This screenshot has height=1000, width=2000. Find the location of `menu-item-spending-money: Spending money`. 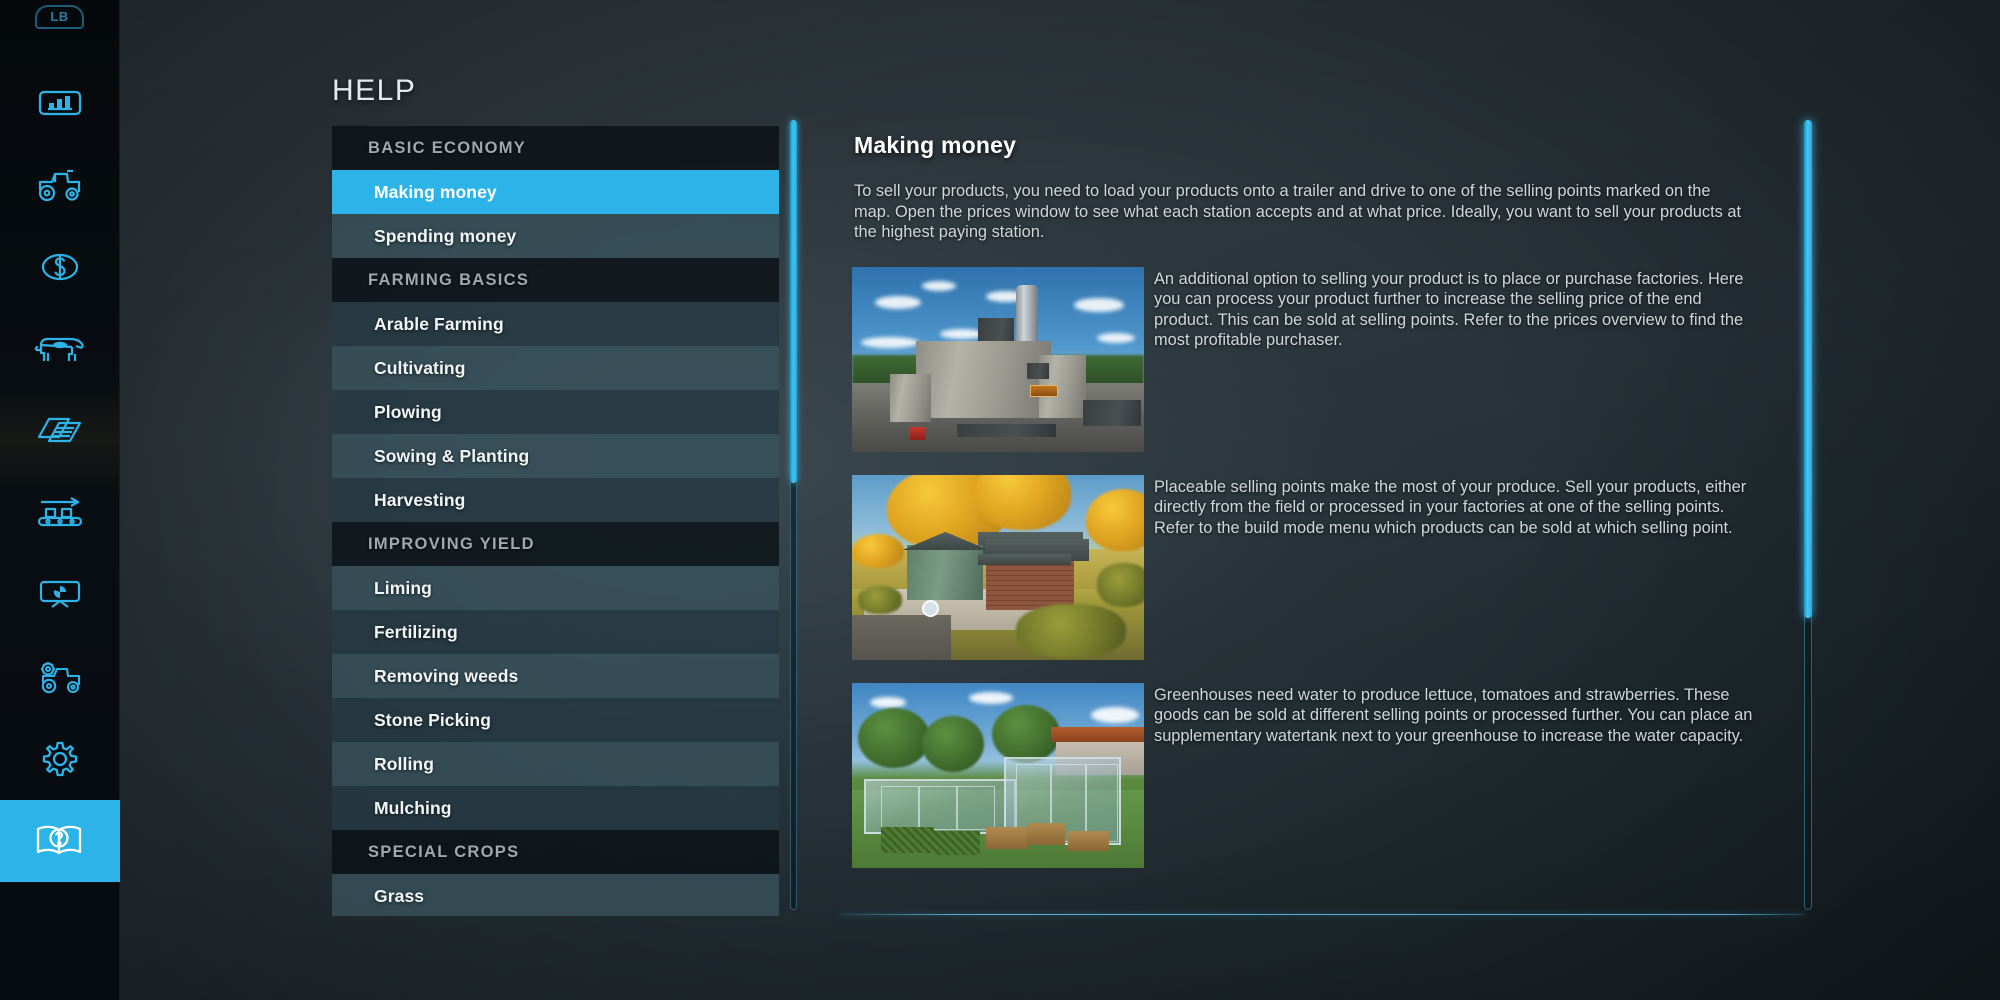

menu-item-spending-money: Spending money is located at coordinates (555, 236).